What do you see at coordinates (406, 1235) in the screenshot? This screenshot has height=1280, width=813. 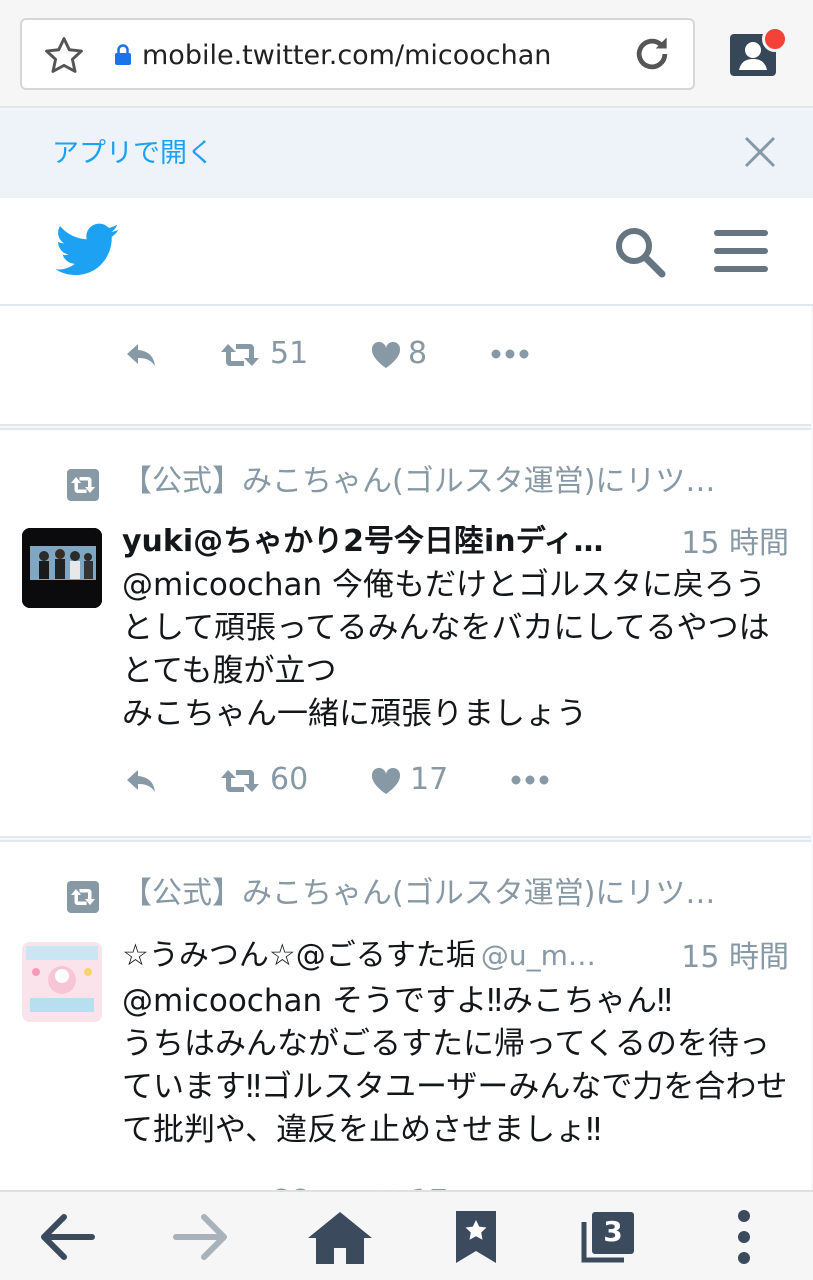 I see `browser-bottom-bar: 3` at bounding box center [406, 1235].